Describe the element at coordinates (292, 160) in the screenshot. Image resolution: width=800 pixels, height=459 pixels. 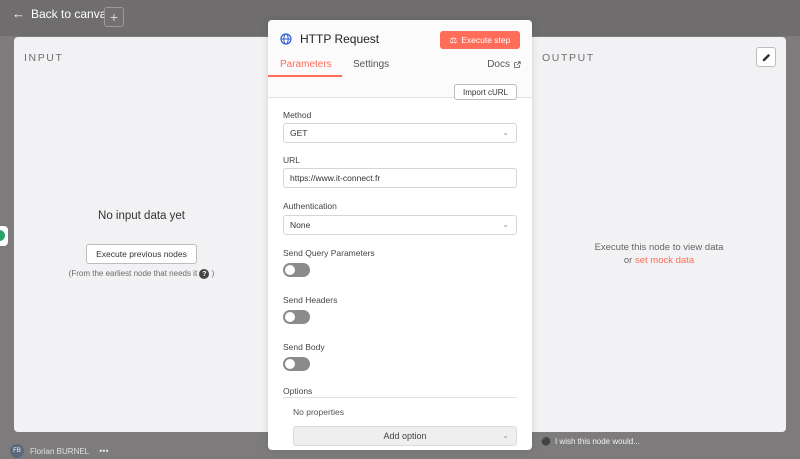
I see `url-label: URL` at that location.